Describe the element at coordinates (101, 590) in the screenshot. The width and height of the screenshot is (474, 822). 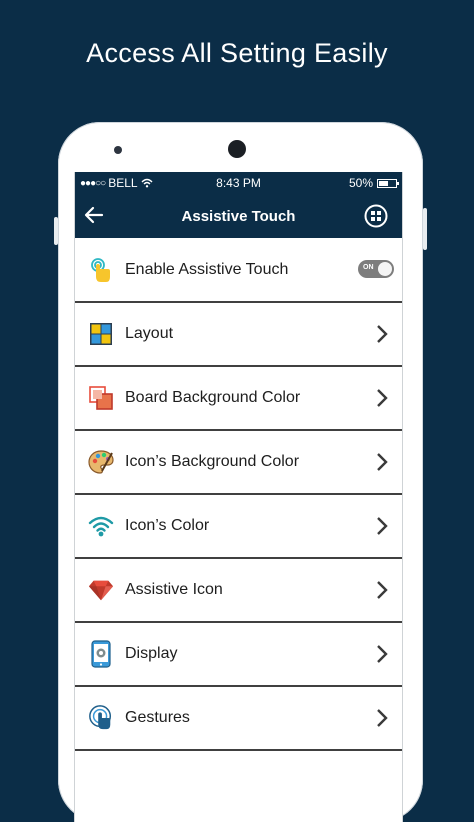
I see `ruby-gem-icon` at that location.